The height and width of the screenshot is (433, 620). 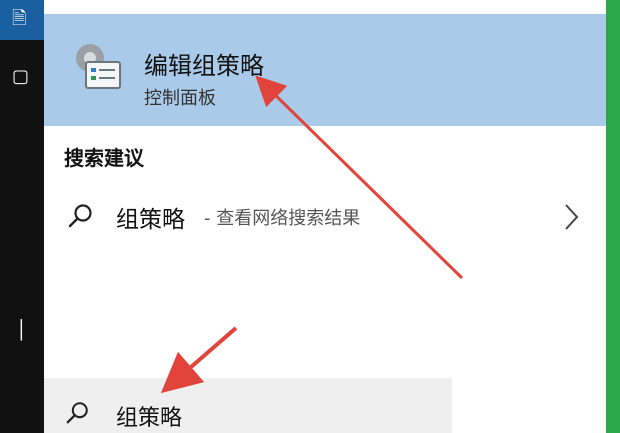 What do you see at coordinates (98, 66) in the screenshot?
I see `group-policy-gear-icon` at bounding box center [98, 66].